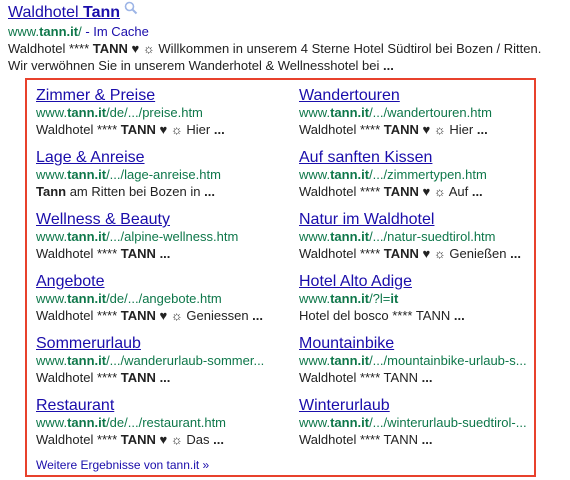  I want to click on result-title-row: Waldhotel Tann, so click(288, 12).